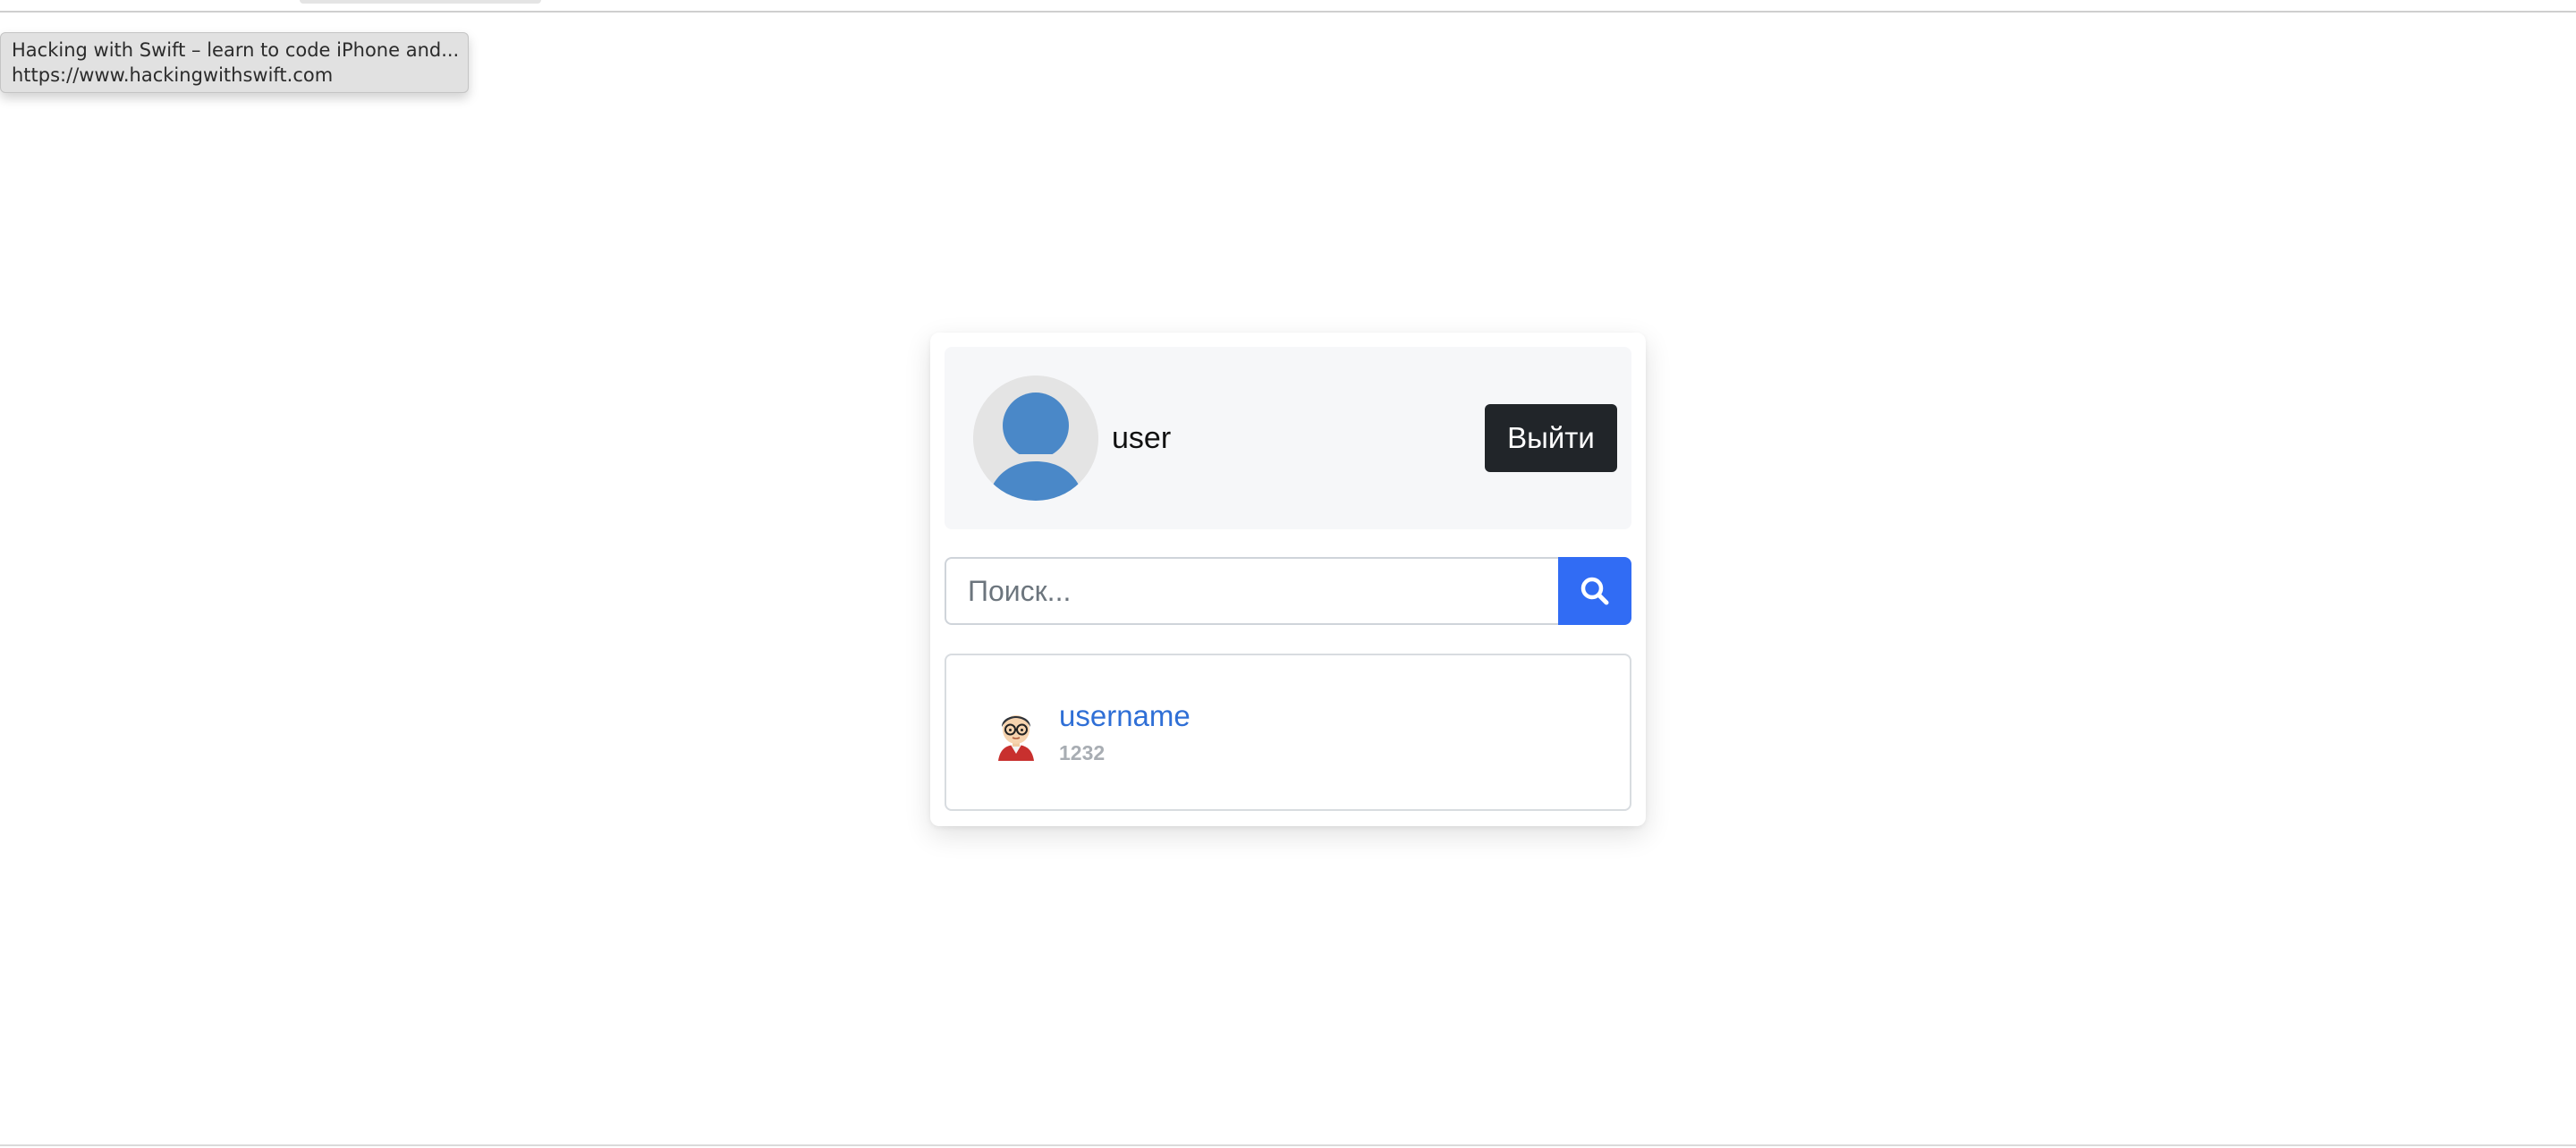 This screenshot has width=2576, height=1148. Describe the element at coordinates (1016, 733) in the screenshot. I see `user-glasses-avatar-icon` at that location.